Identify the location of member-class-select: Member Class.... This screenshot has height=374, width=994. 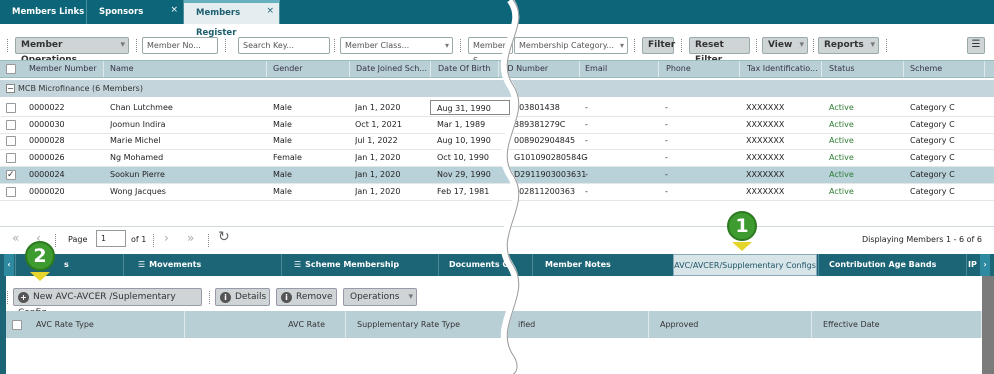
(396, 45).